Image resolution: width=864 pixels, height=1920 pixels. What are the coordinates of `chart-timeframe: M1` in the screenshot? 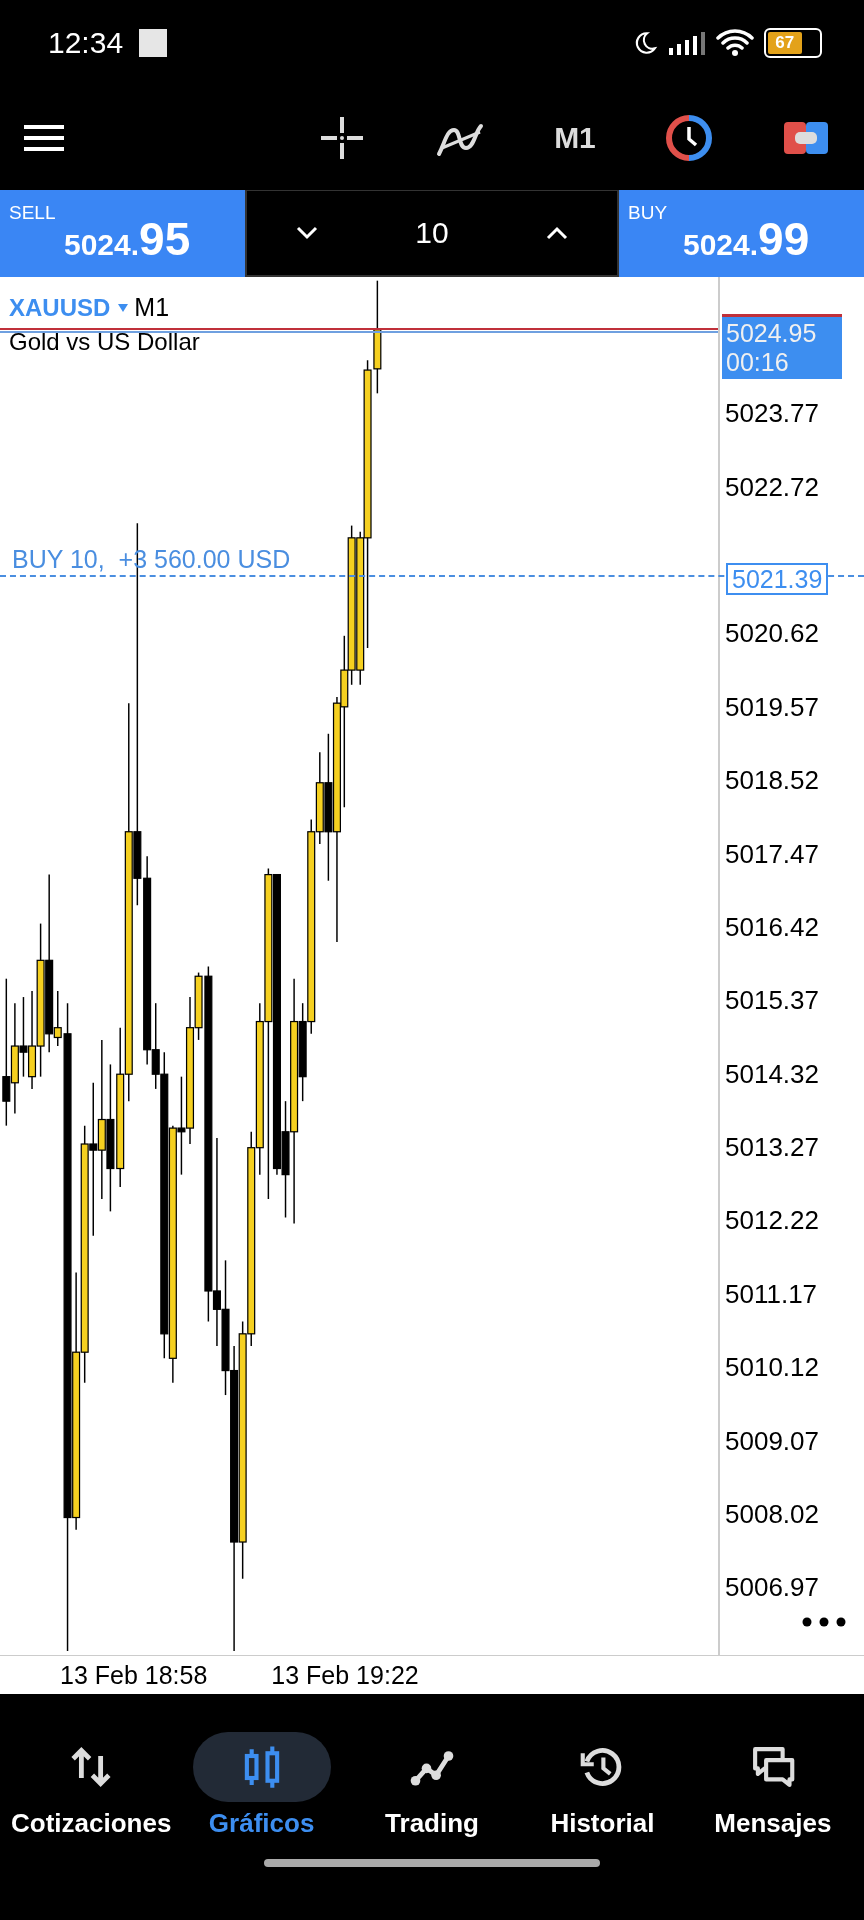 It's located at (152, 307).